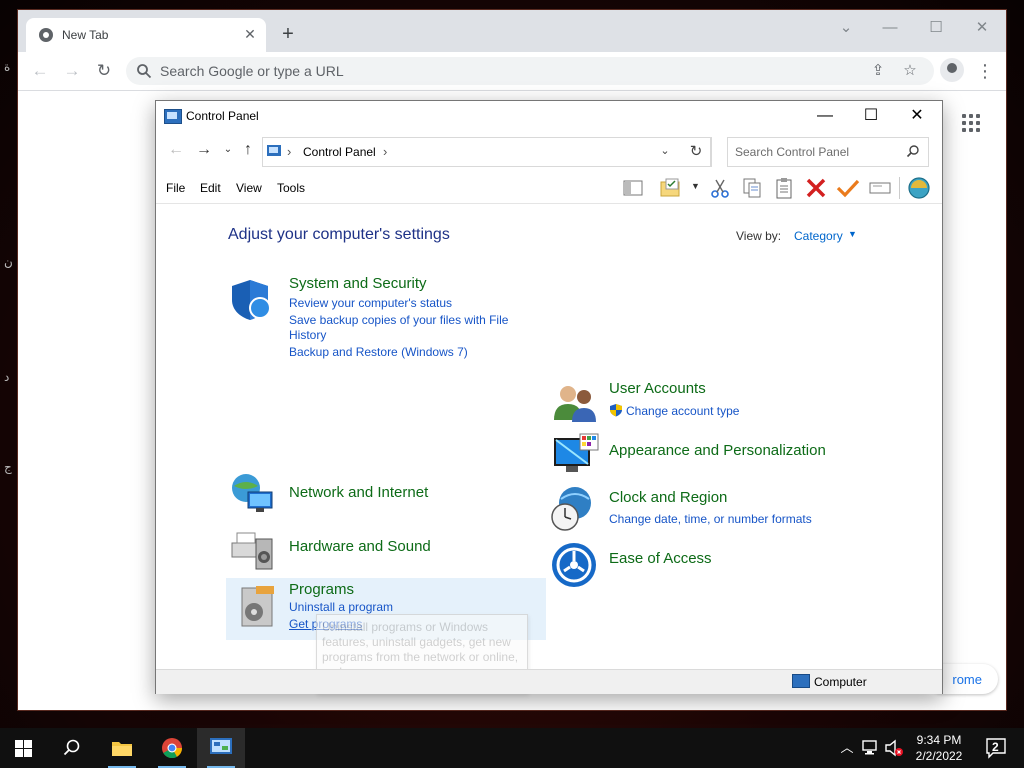 This screenshot has width=1024, height=768. Describe the element at coordinates (720, 188) in the screenshot. I see `cut-scissors-icon` at that location.